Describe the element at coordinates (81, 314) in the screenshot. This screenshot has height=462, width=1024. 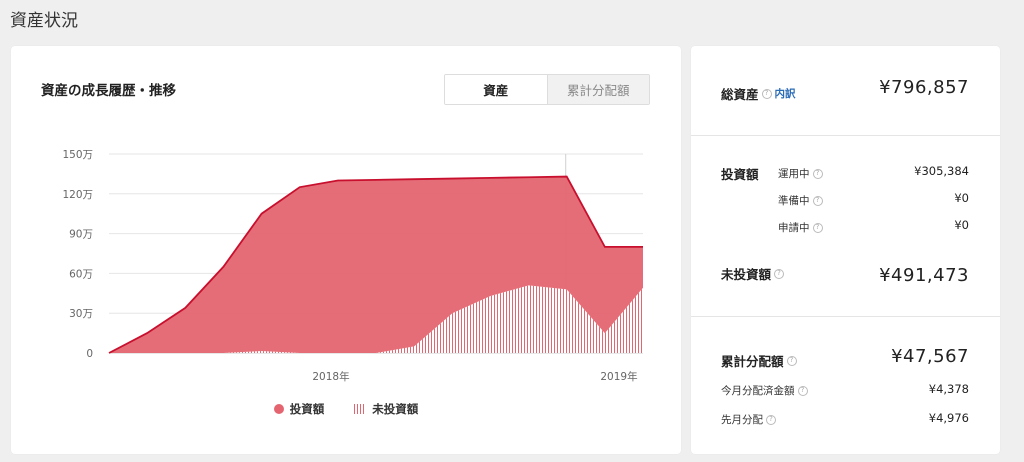
I see `y-tick-label: 30万` at that location.